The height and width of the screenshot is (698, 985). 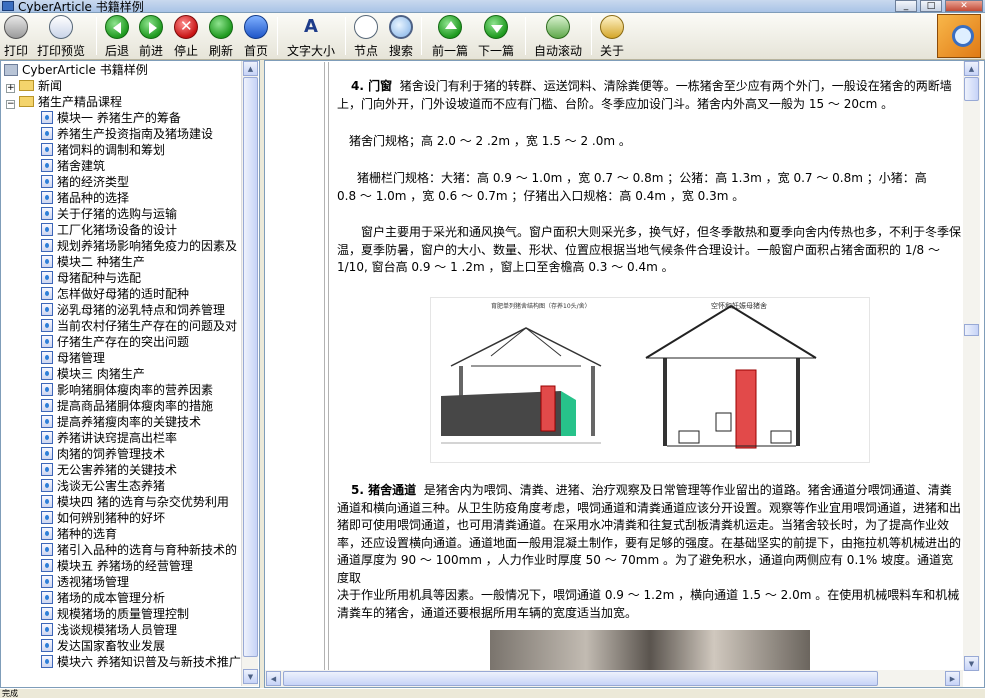 What do you see at coordinates (127, 406) in the screenshot?
I see `tree-item: 提高商品猪胴体瘦肉率的措施` at bounding box center [127, 406].